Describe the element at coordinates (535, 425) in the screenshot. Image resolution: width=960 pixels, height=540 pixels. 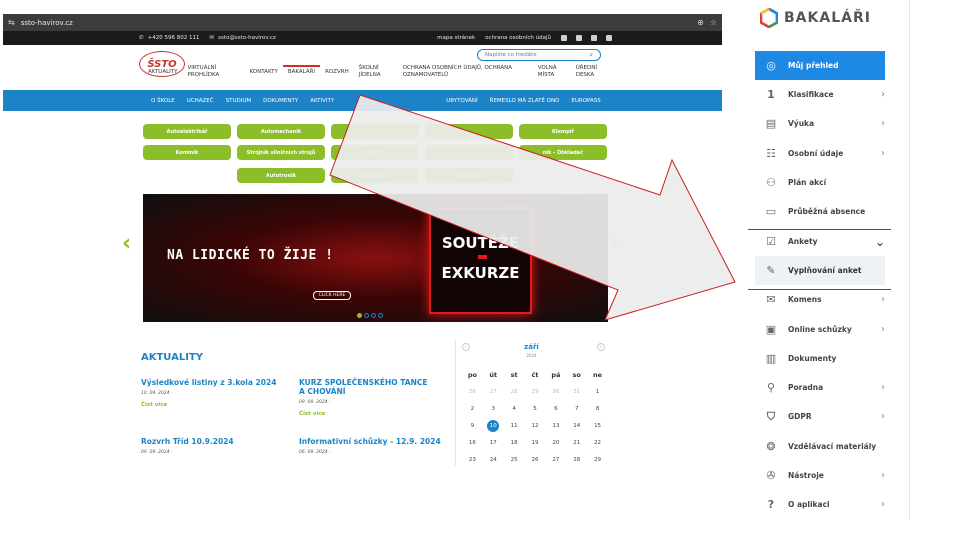
I see `calendar-day: 12` at that location.